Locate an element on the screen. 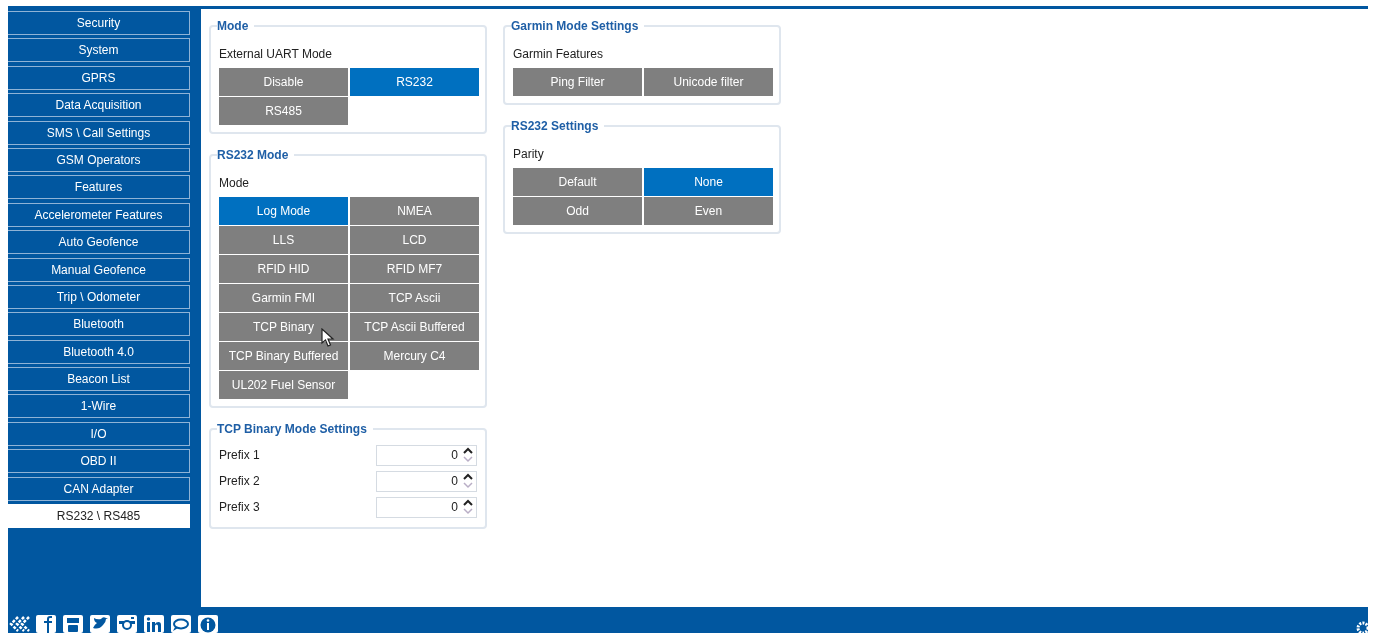 The image size is (1375, 633). option-button: Log Mode is located at coordinates (283, 211).